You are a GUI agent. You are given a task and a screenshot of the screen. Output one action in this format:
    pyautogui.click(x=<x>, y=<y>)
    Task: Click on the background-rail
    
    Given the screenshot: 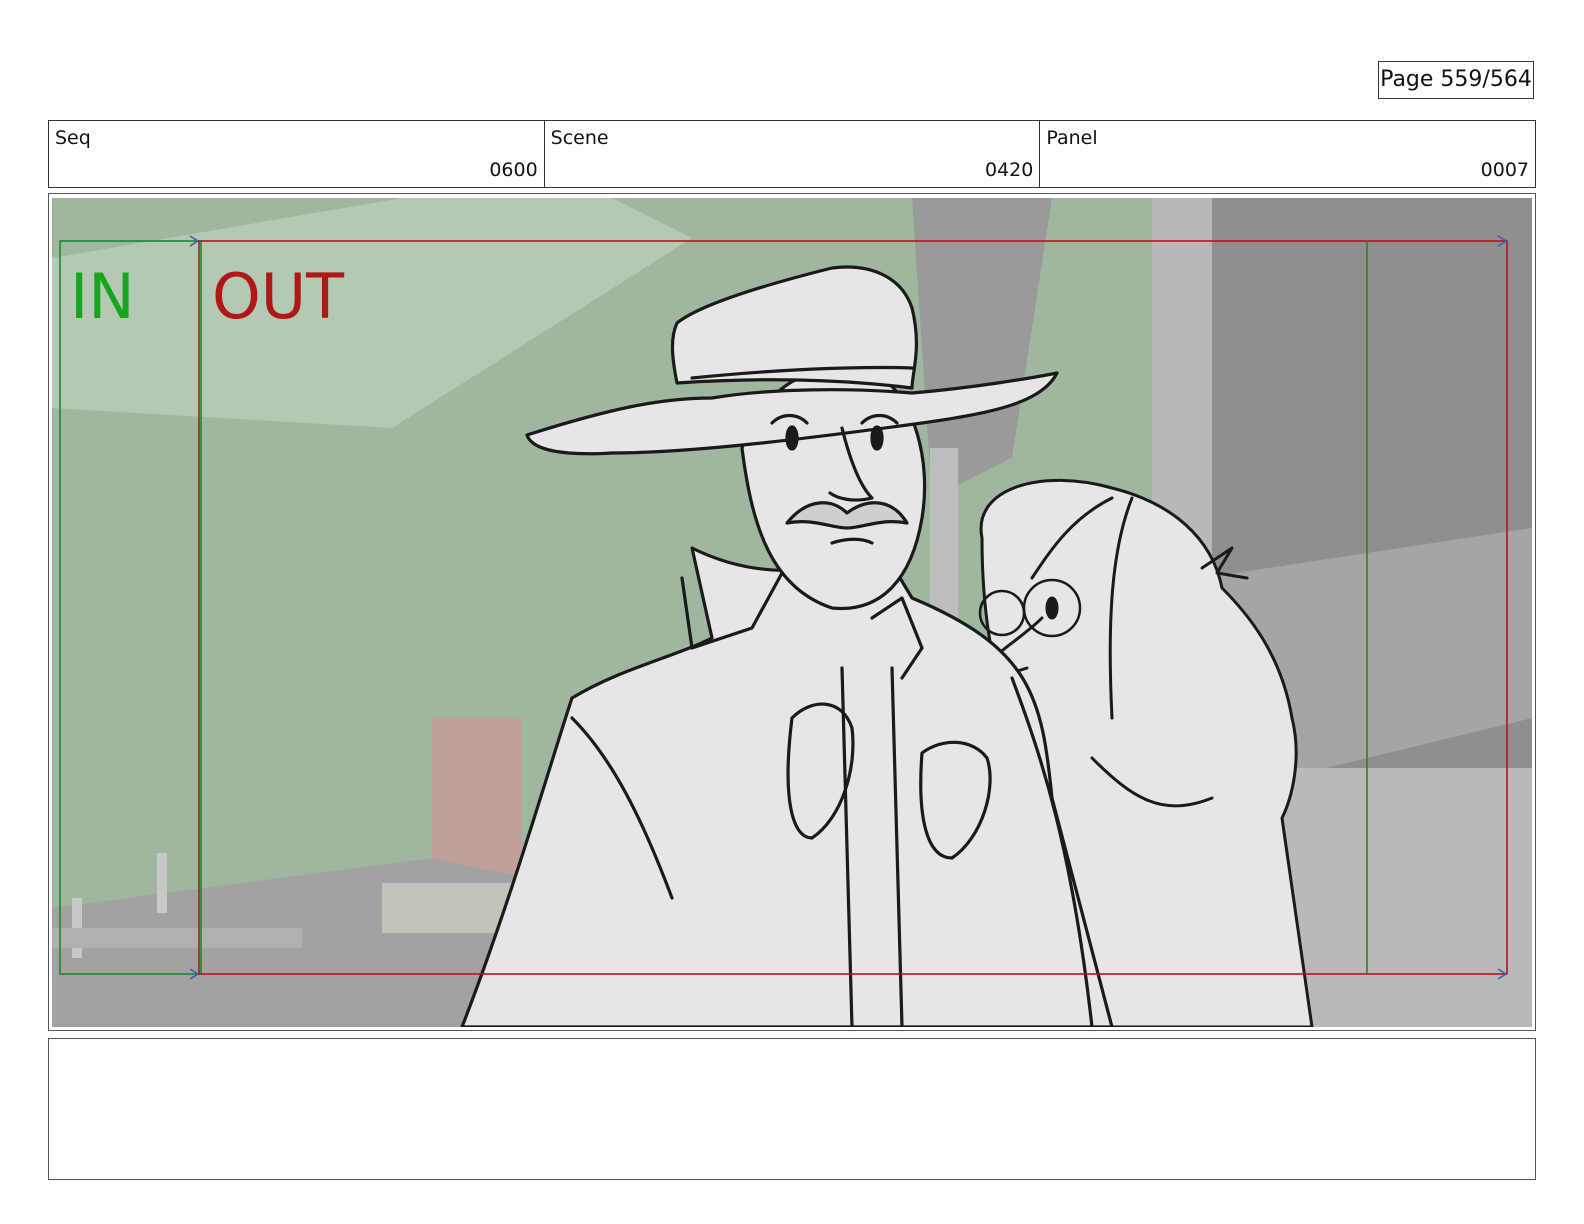 What is the action you would take?
    pyautogui.click(x=177, y=938)
    